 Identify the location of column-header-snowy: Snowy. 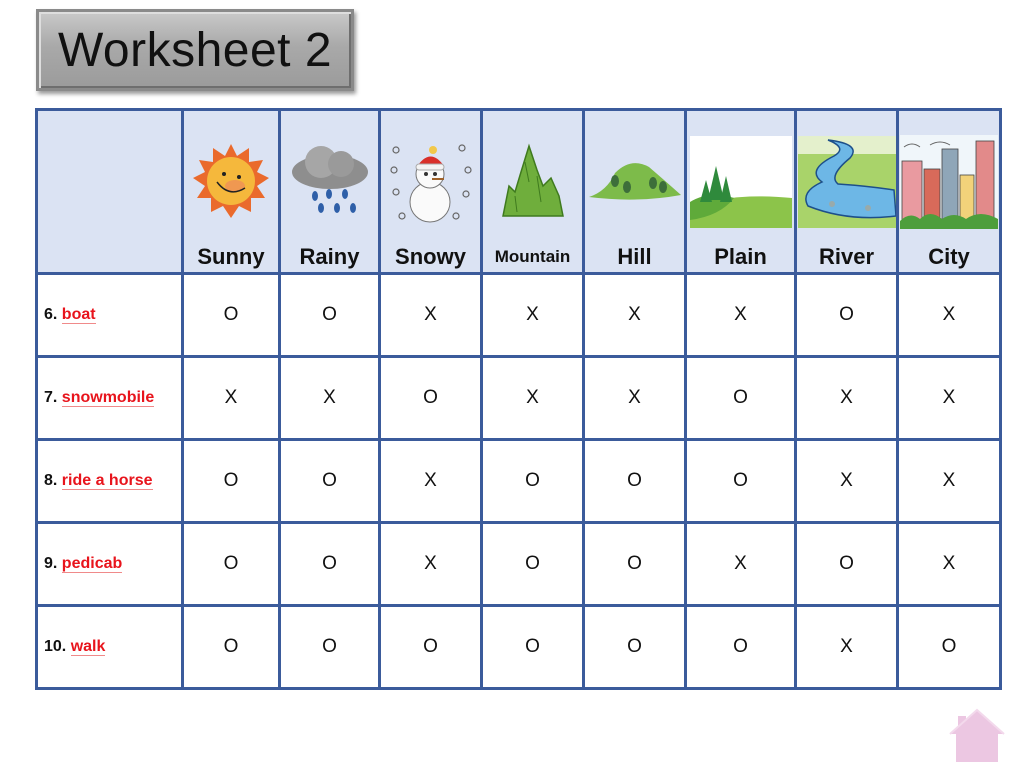
(430, 191).